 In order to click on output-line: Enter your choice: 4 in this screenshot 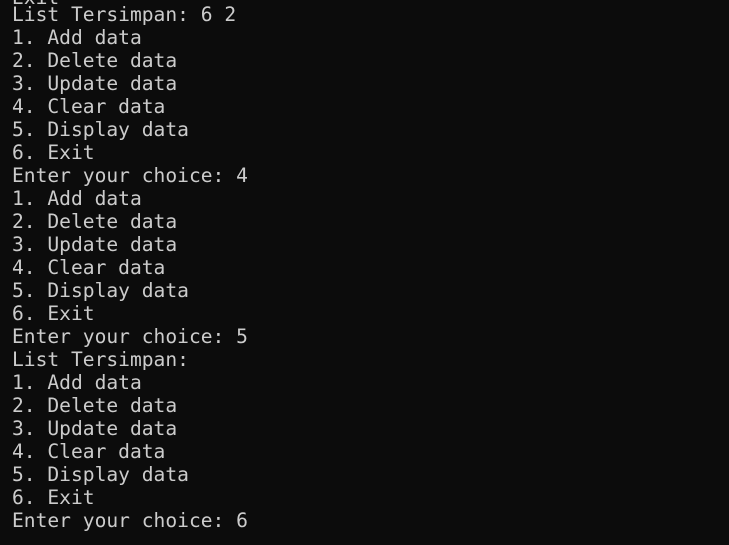, I will do `click(130, 175)`.